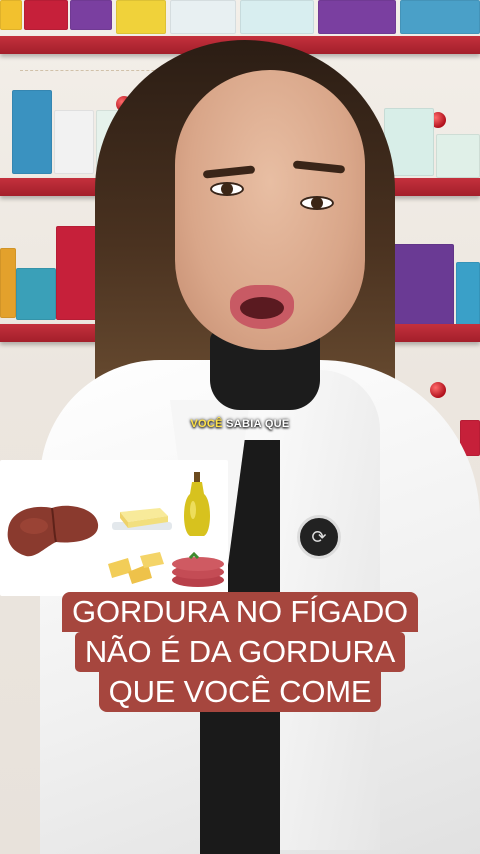 The height and width of the screenshot is (854, 480). I want to click on caption-rest: SABIA QUE, so click(256, 424).